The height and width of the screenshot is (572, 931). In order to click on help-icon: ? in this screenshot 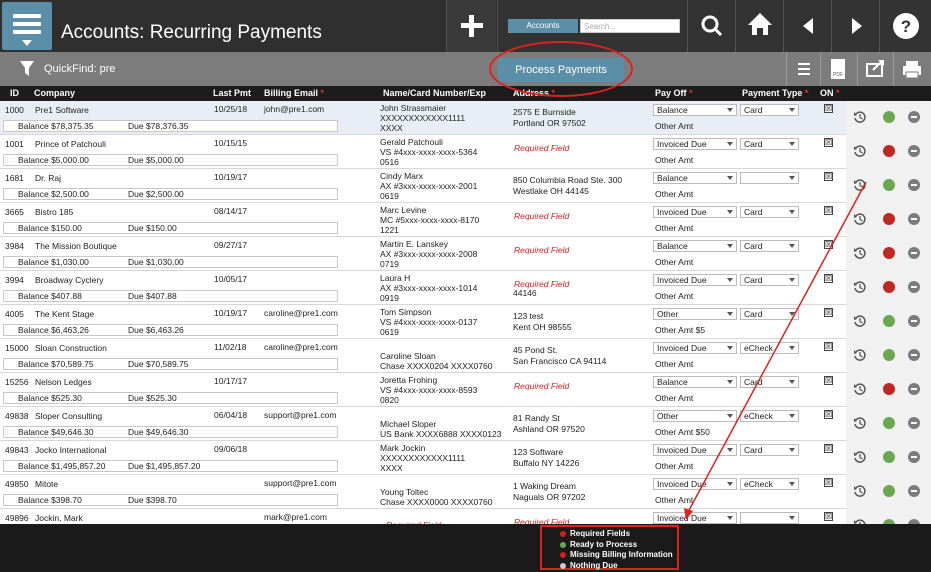, I will do `click(905, 26)`.